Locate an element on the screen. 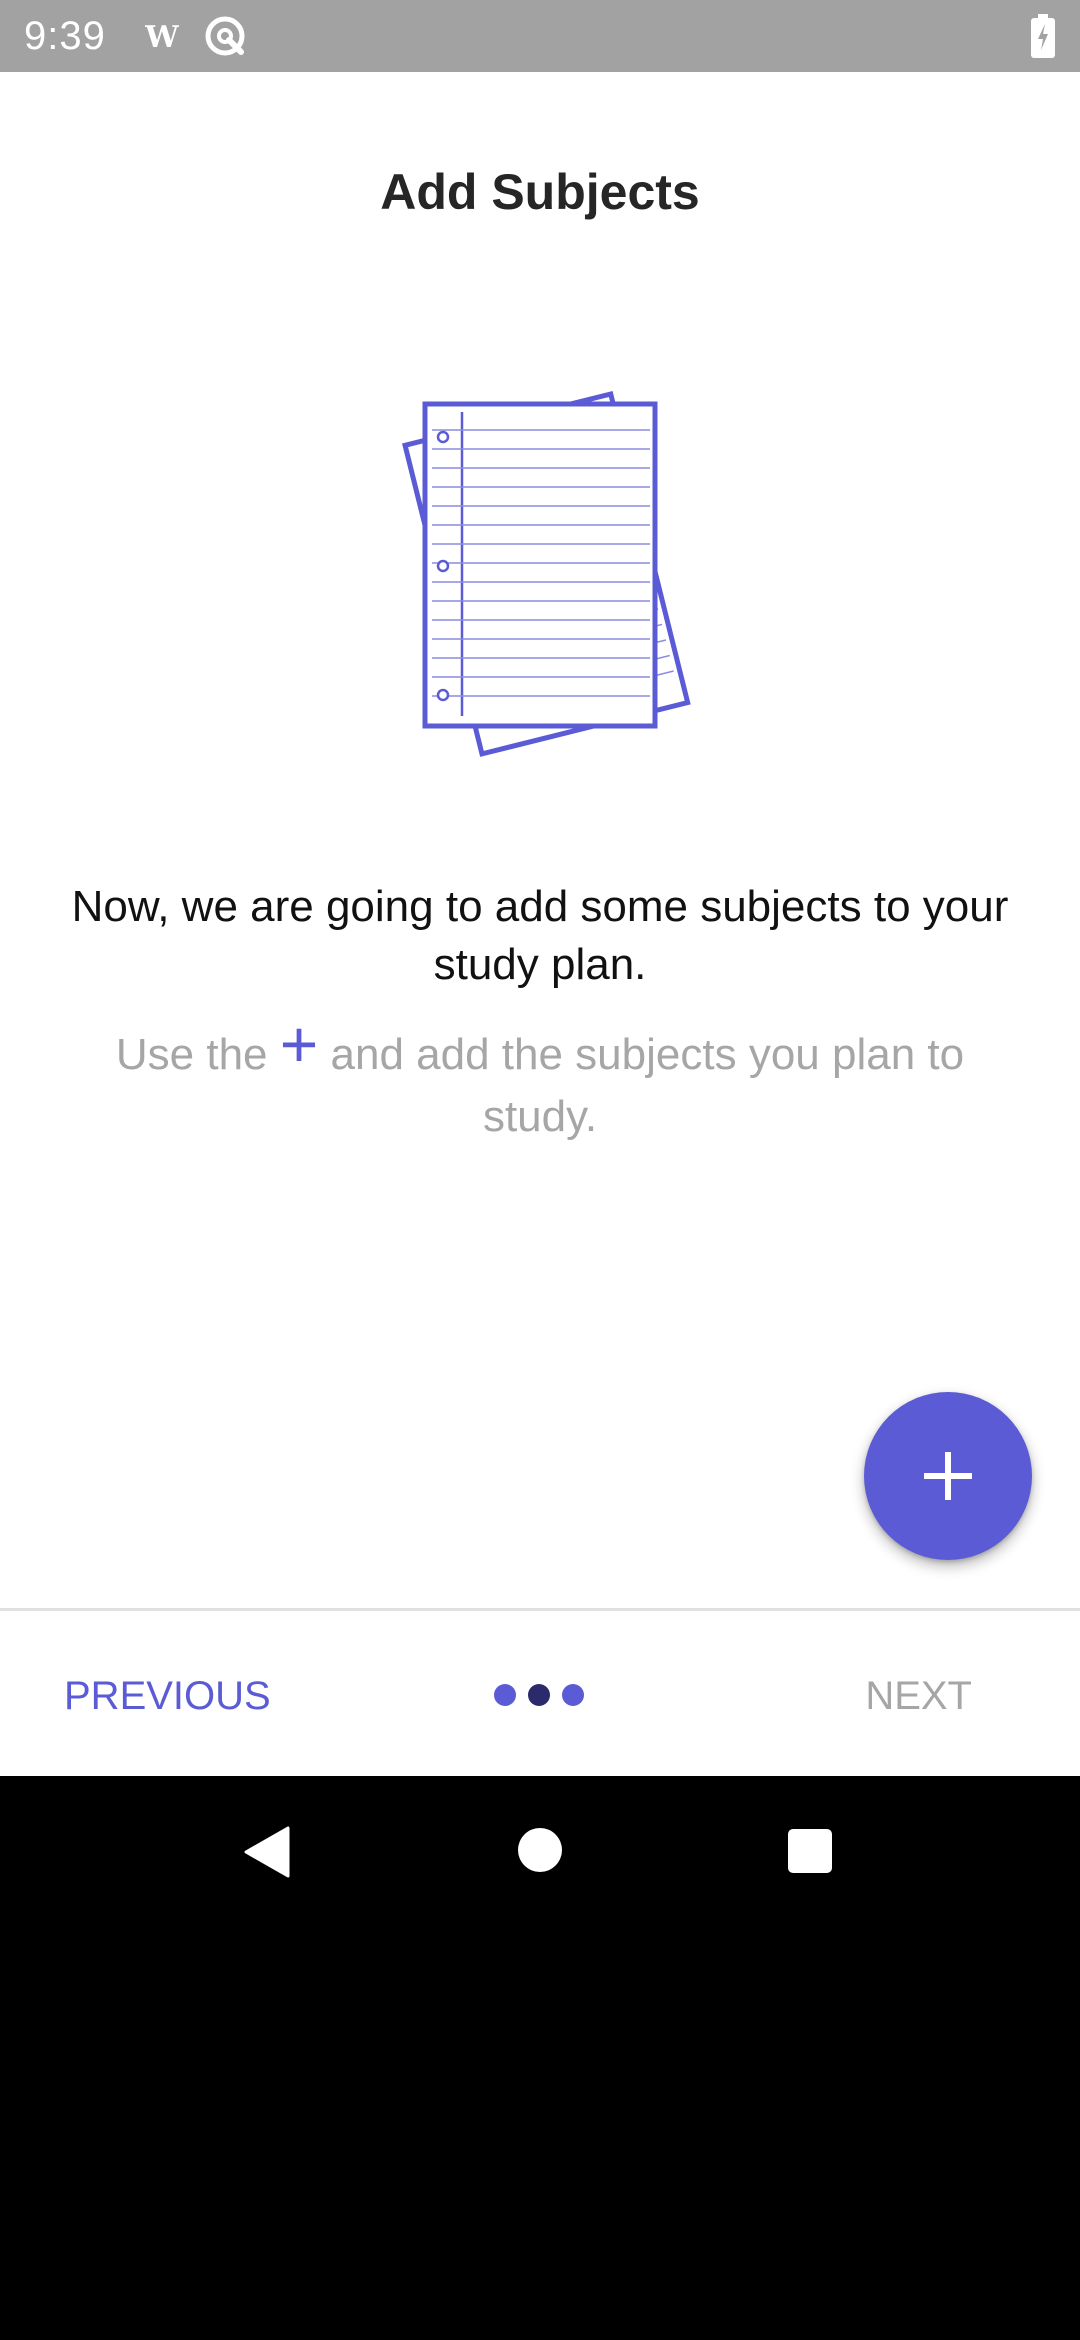  page-dot-active is located at coordinates (539, 1695).